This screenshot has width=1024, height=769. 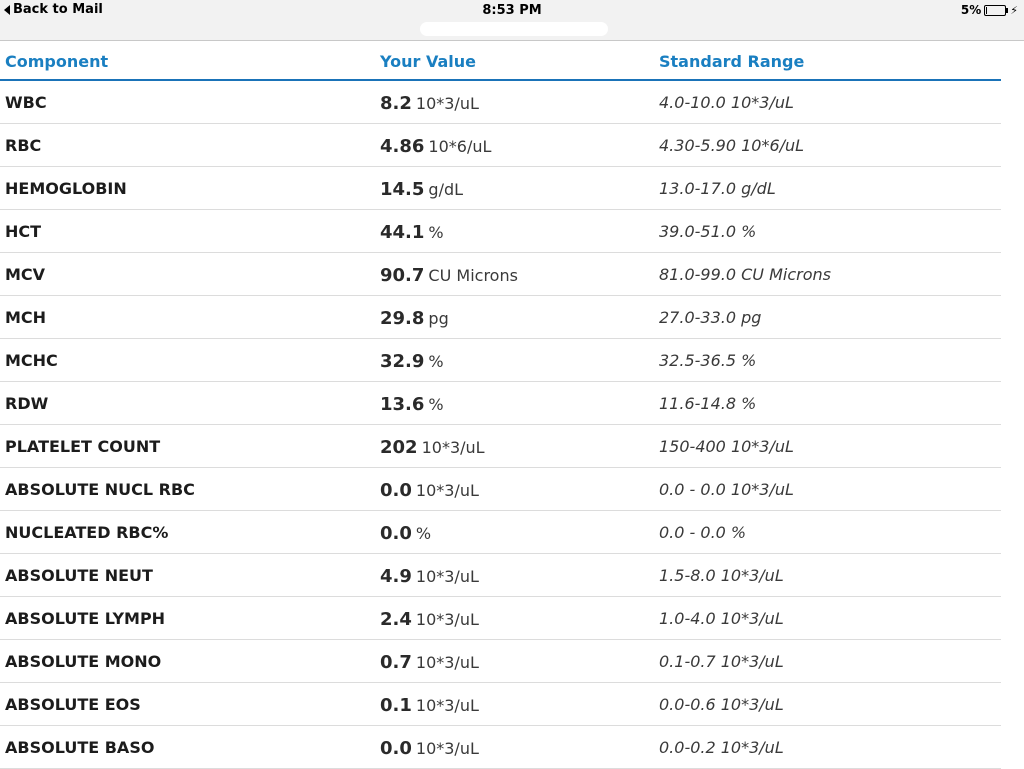 I want to click on battery-indicator: 5% ⚡, so click(x=989, y=10).